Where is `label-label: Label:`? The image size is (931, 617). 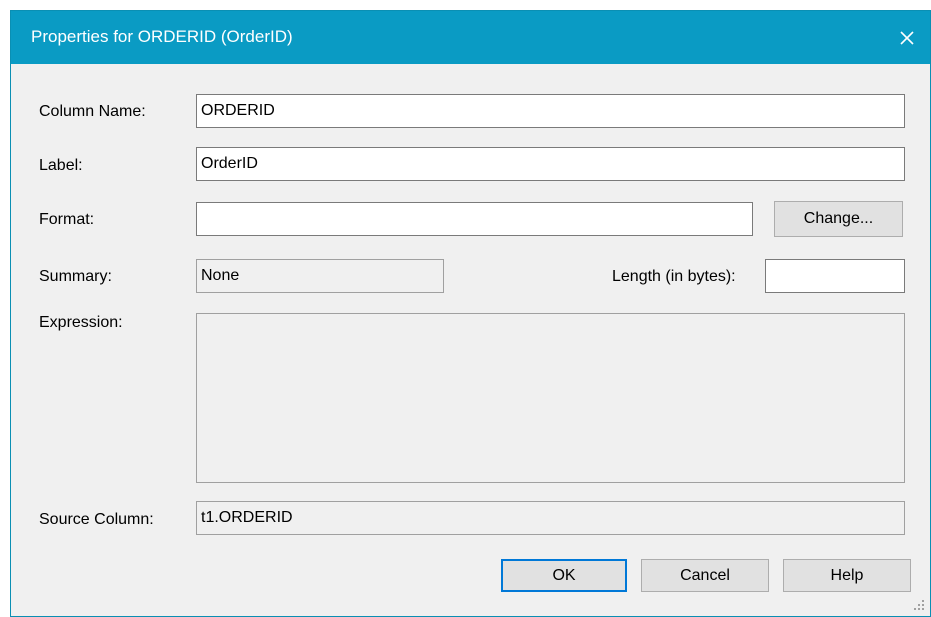 label-label: Label: is located at coordinates (61, 165).